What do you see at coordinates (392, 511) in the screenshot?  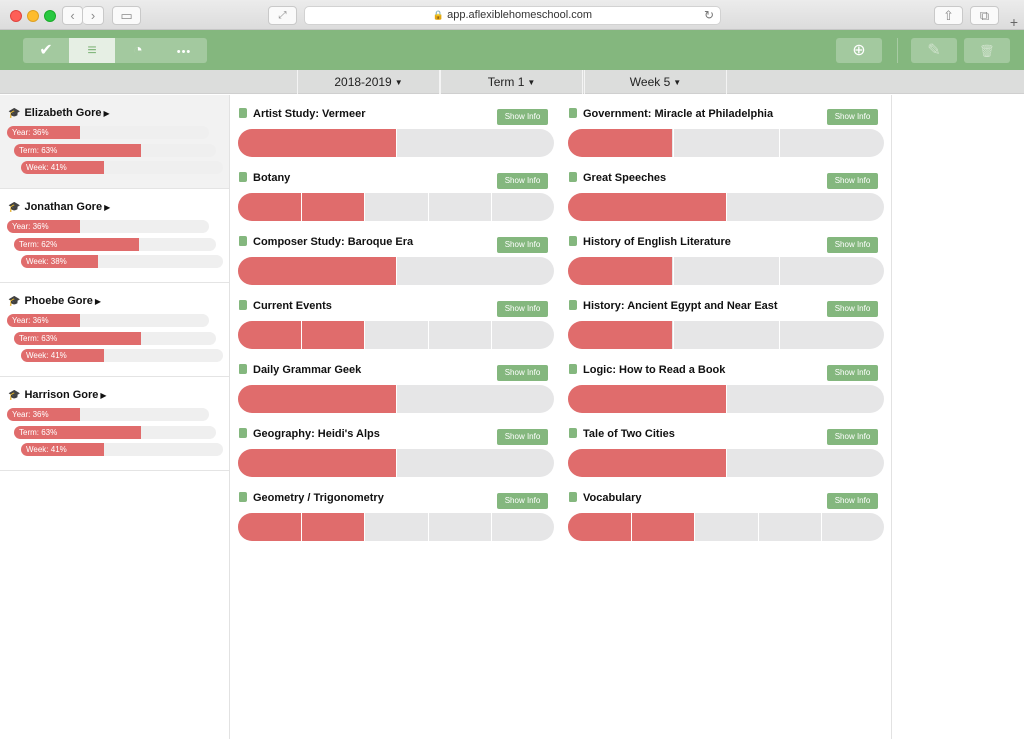 I see `course-card: Geometry / Trigonometry Show Info` at bounding box center [392, 511].